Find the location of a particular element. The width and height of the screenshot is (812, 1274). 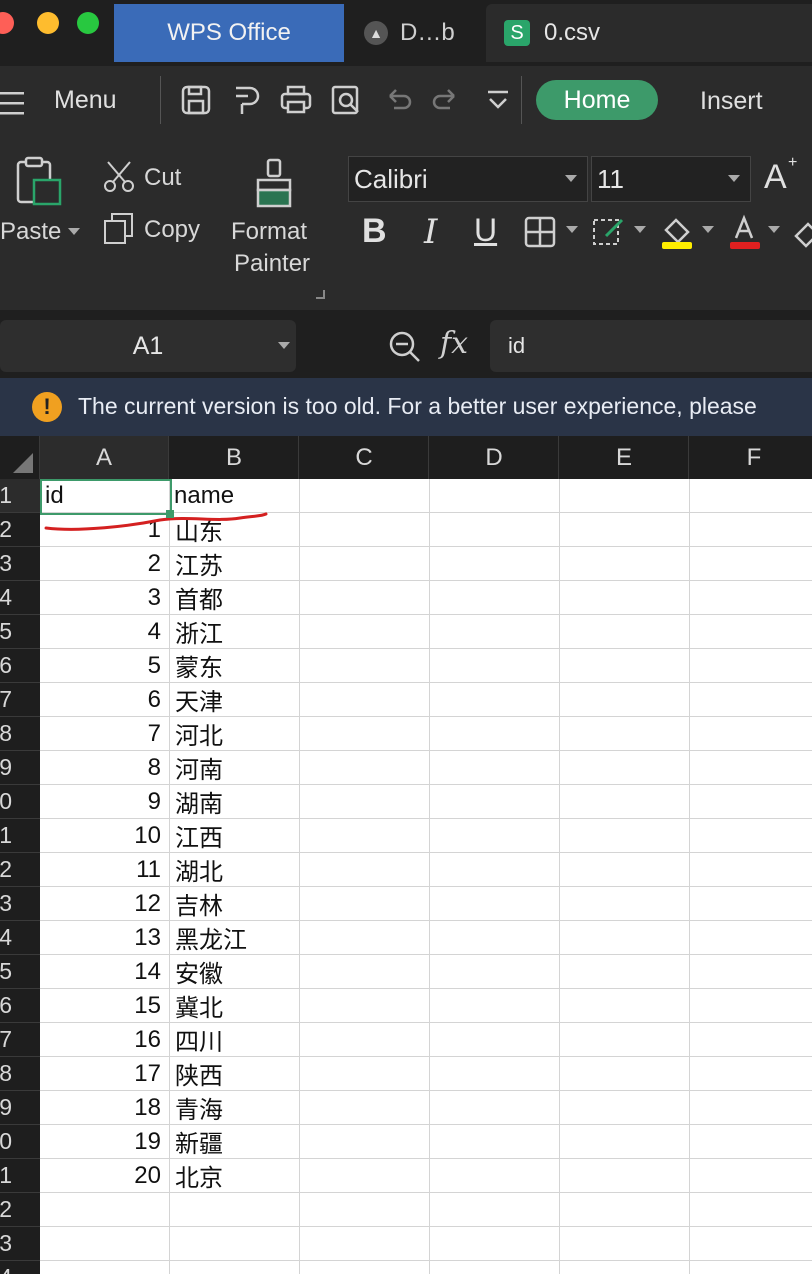

cell-c3 is located at coordinates (365, 564).